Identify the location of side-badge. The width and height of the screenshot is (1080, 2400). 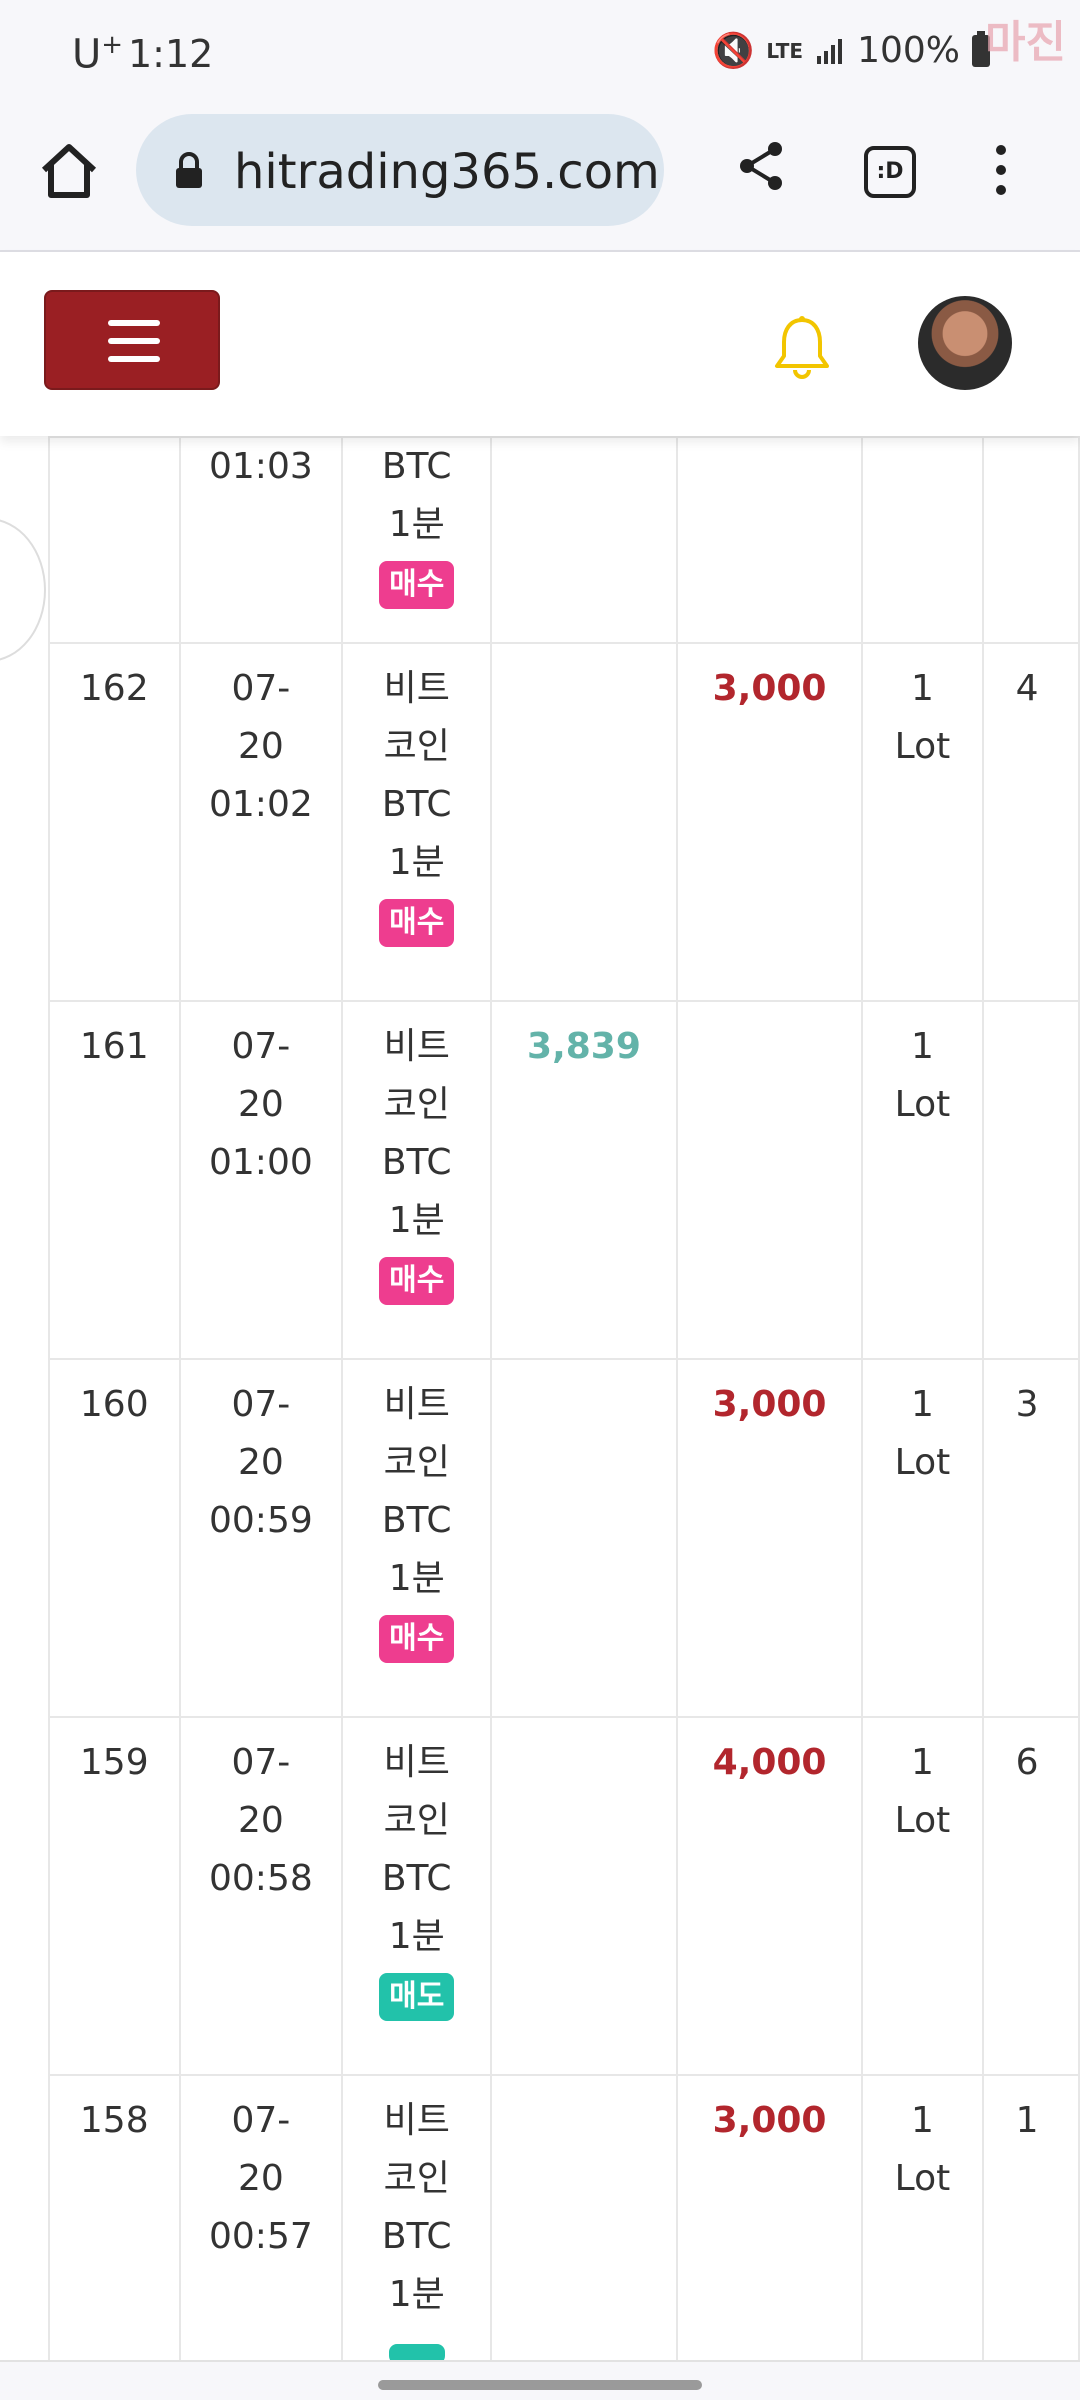
(416, 2352).